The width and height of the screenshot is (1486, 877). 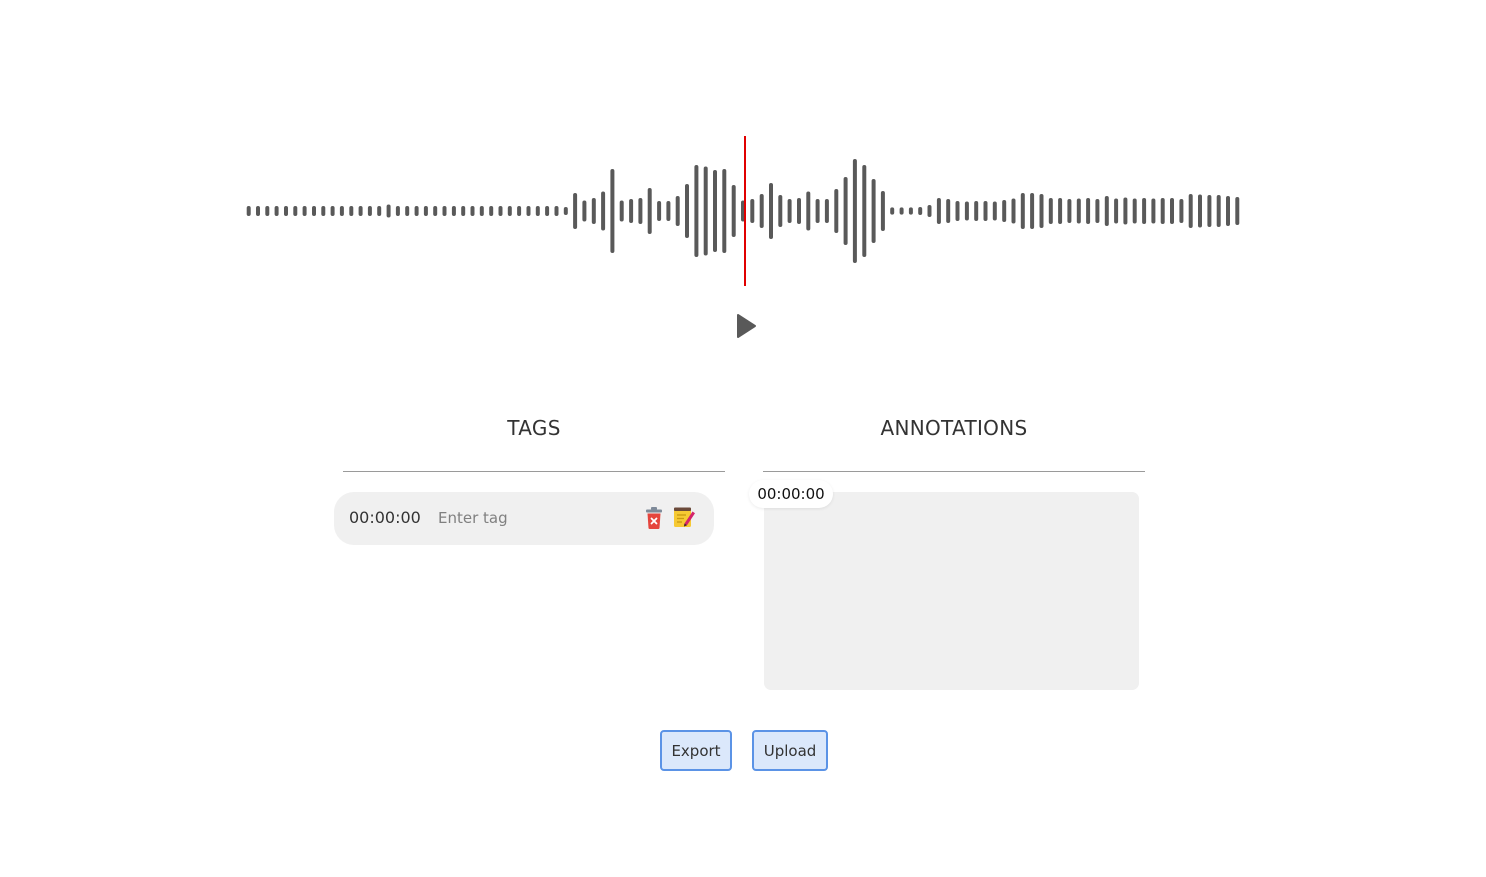 I want to click on tag-timestamp: 00:00:00, so click(x=385, y=517).